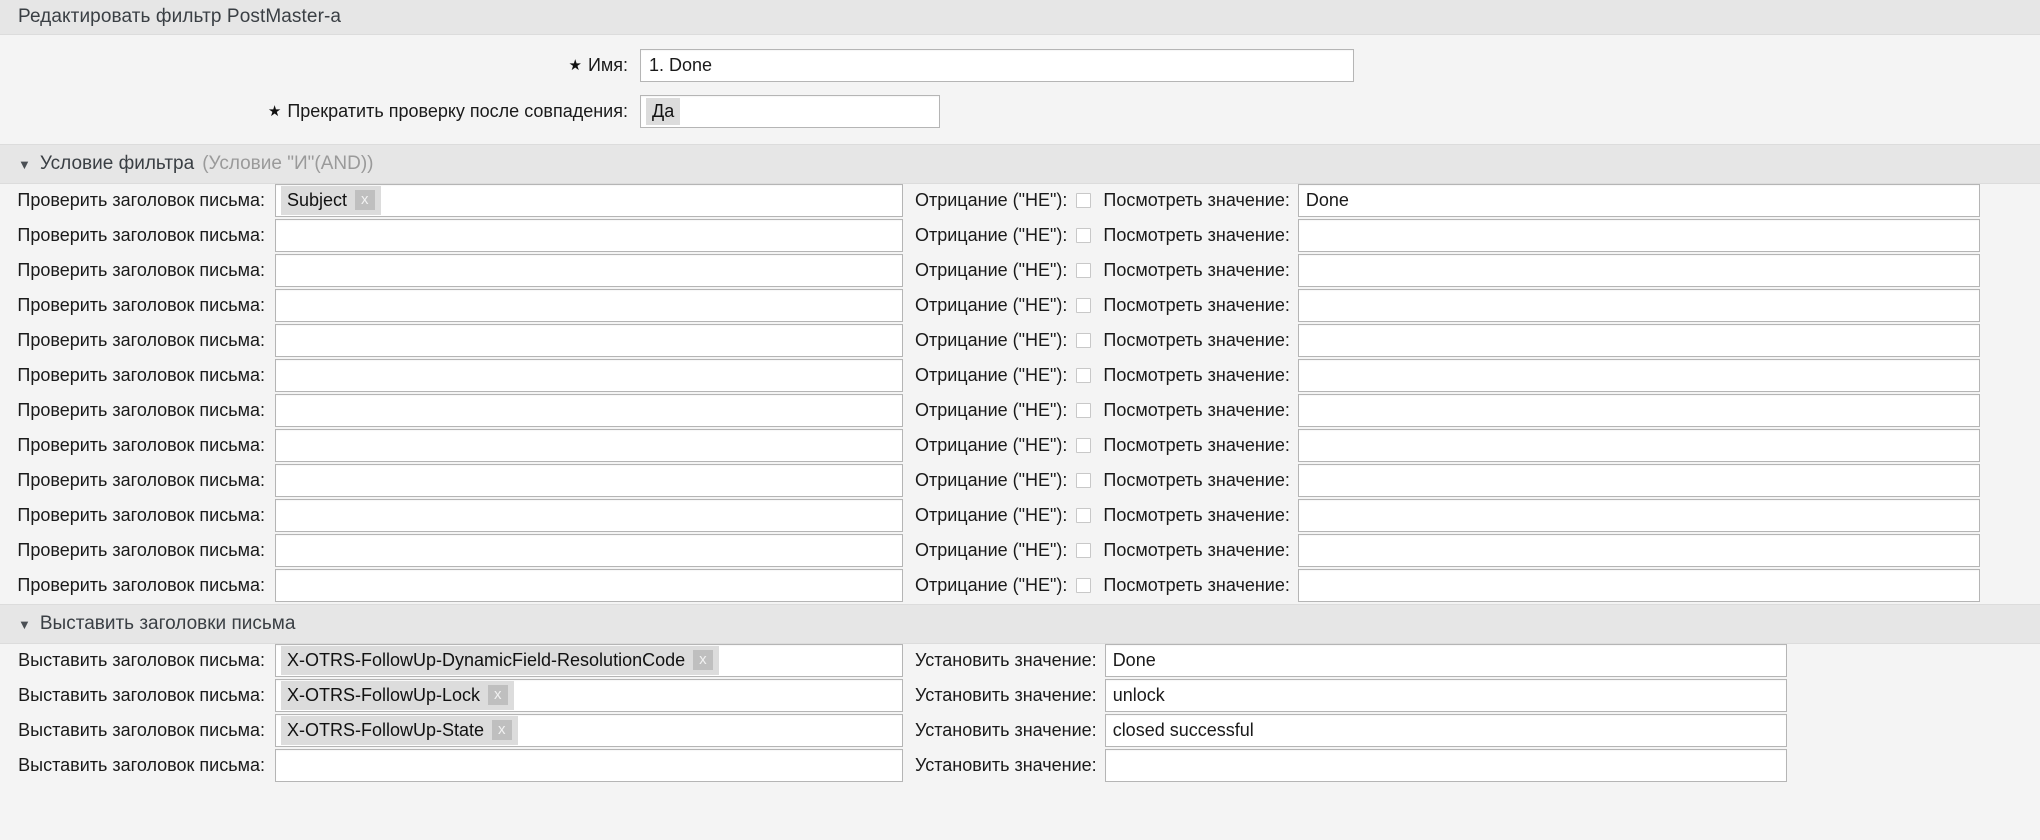  What do you see at coordinates (589, 765) in the screenshot?
I see `set-header-select` at bounding box center [589, 765].